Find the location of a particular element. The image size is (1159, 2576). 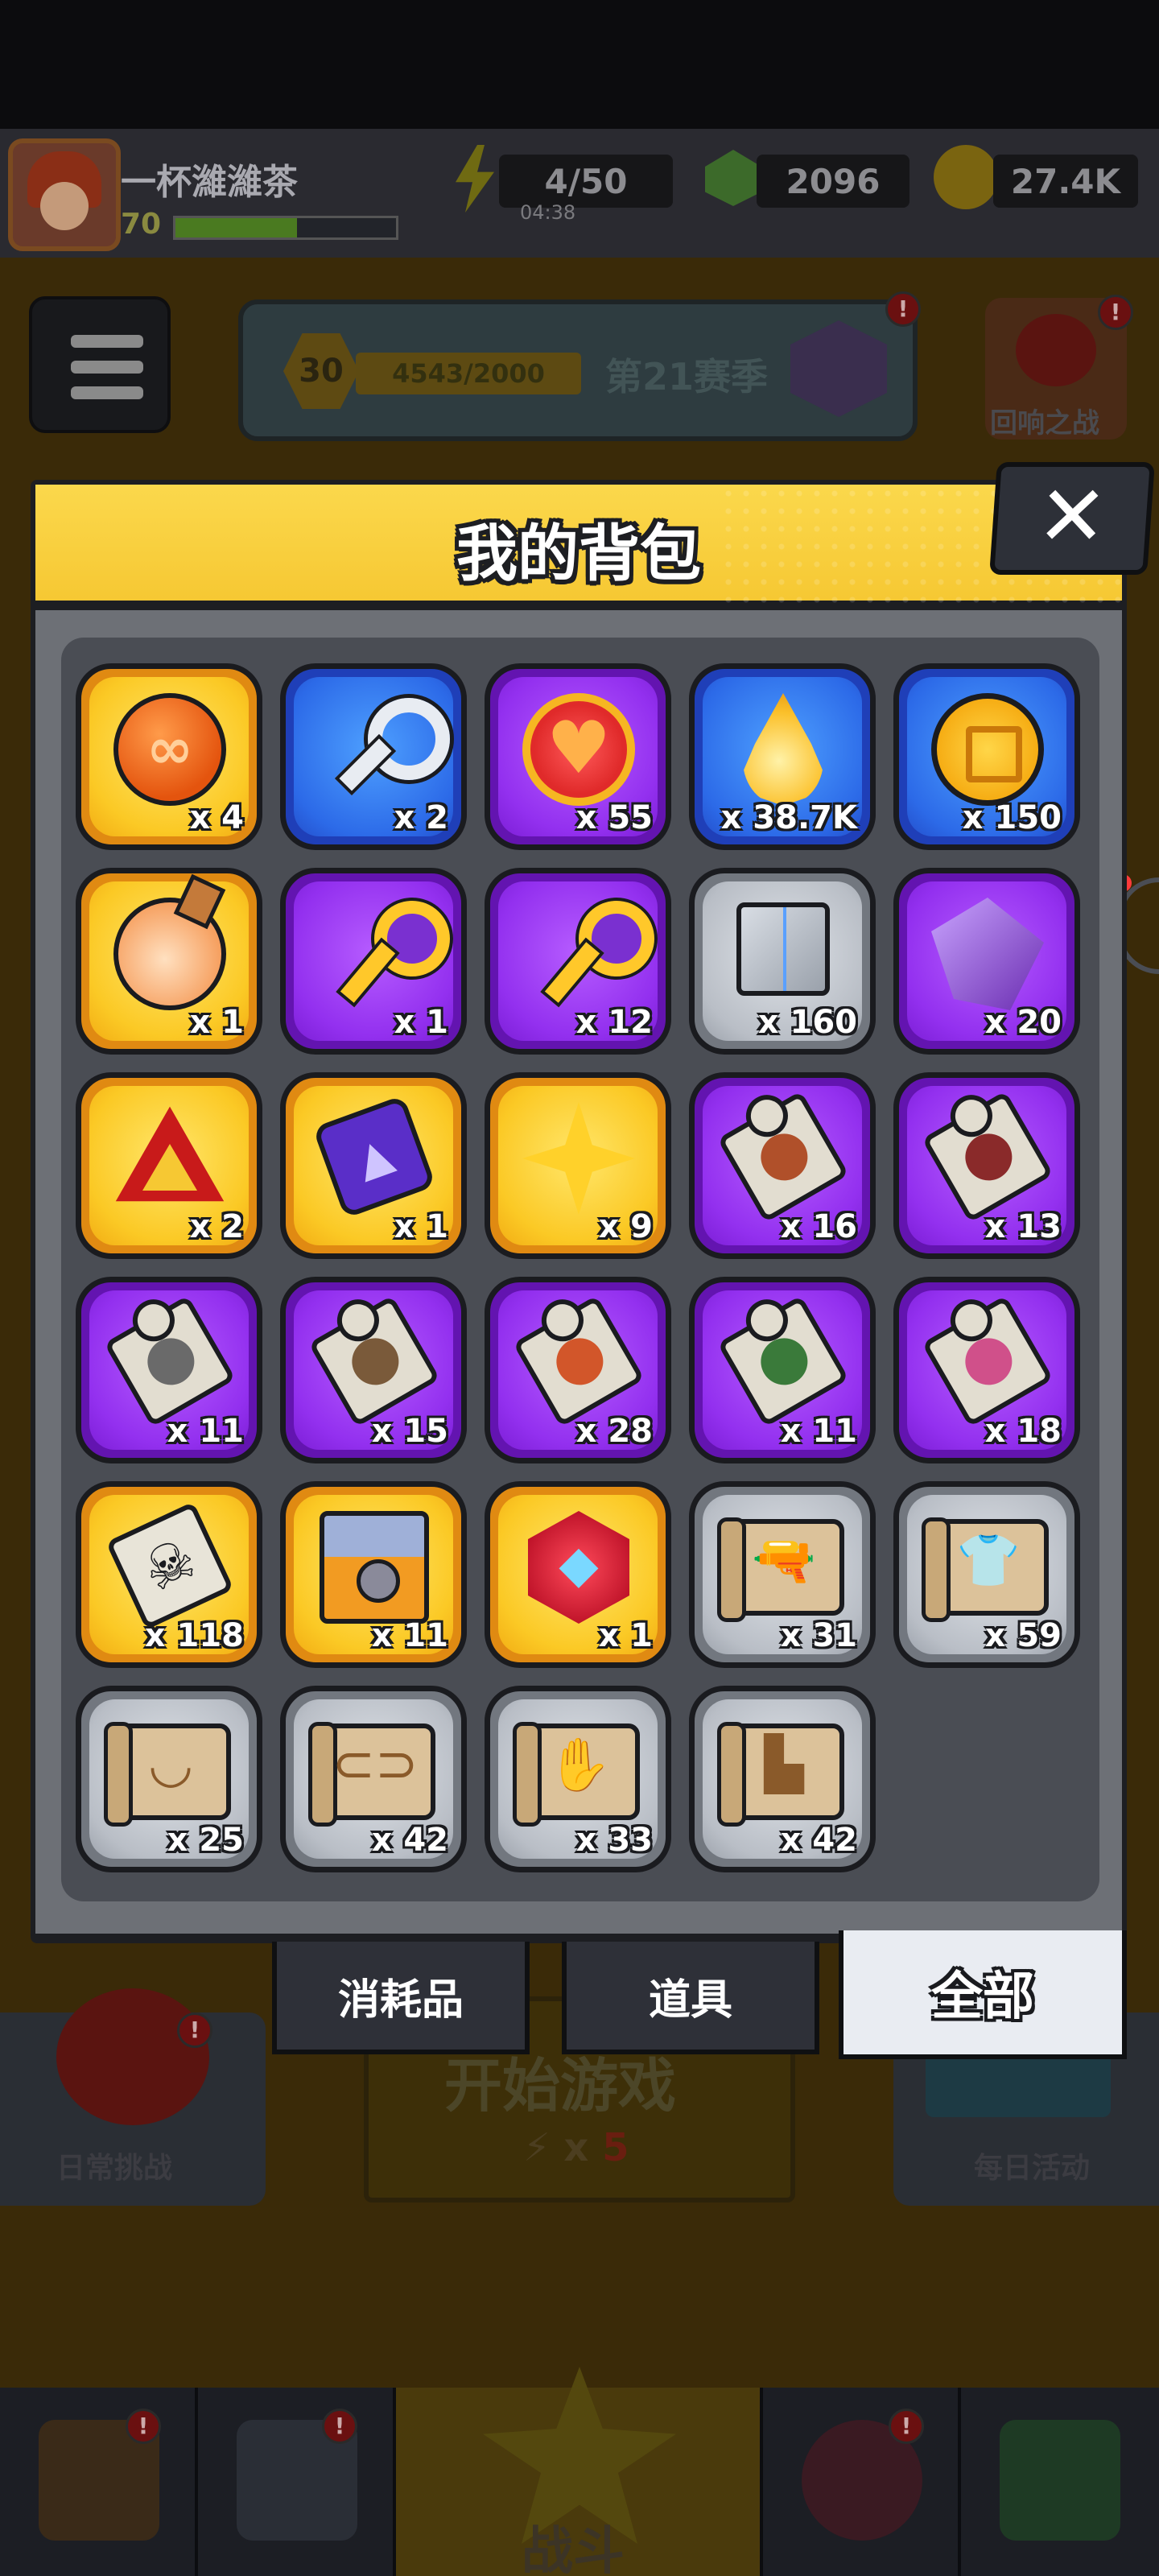

hex-key-item: x 12 is located at coordinates (578, 961).